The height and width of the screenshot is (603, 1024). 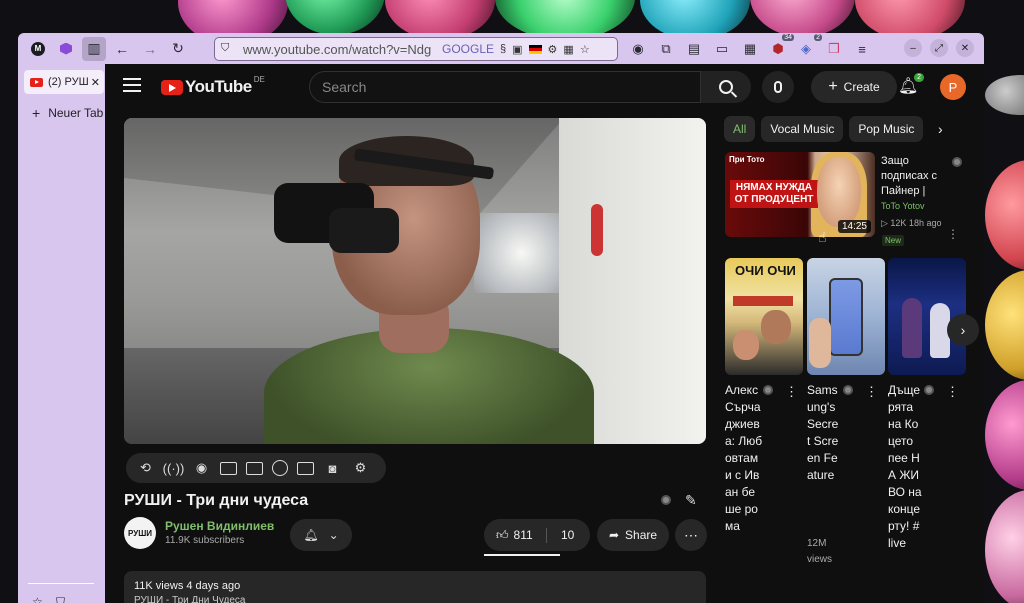 What do you see at coordinates (216, 500) in the screenshot?
I see `video-title: РУШИ - Три дни чудеса` at bounding box center [216, 500].